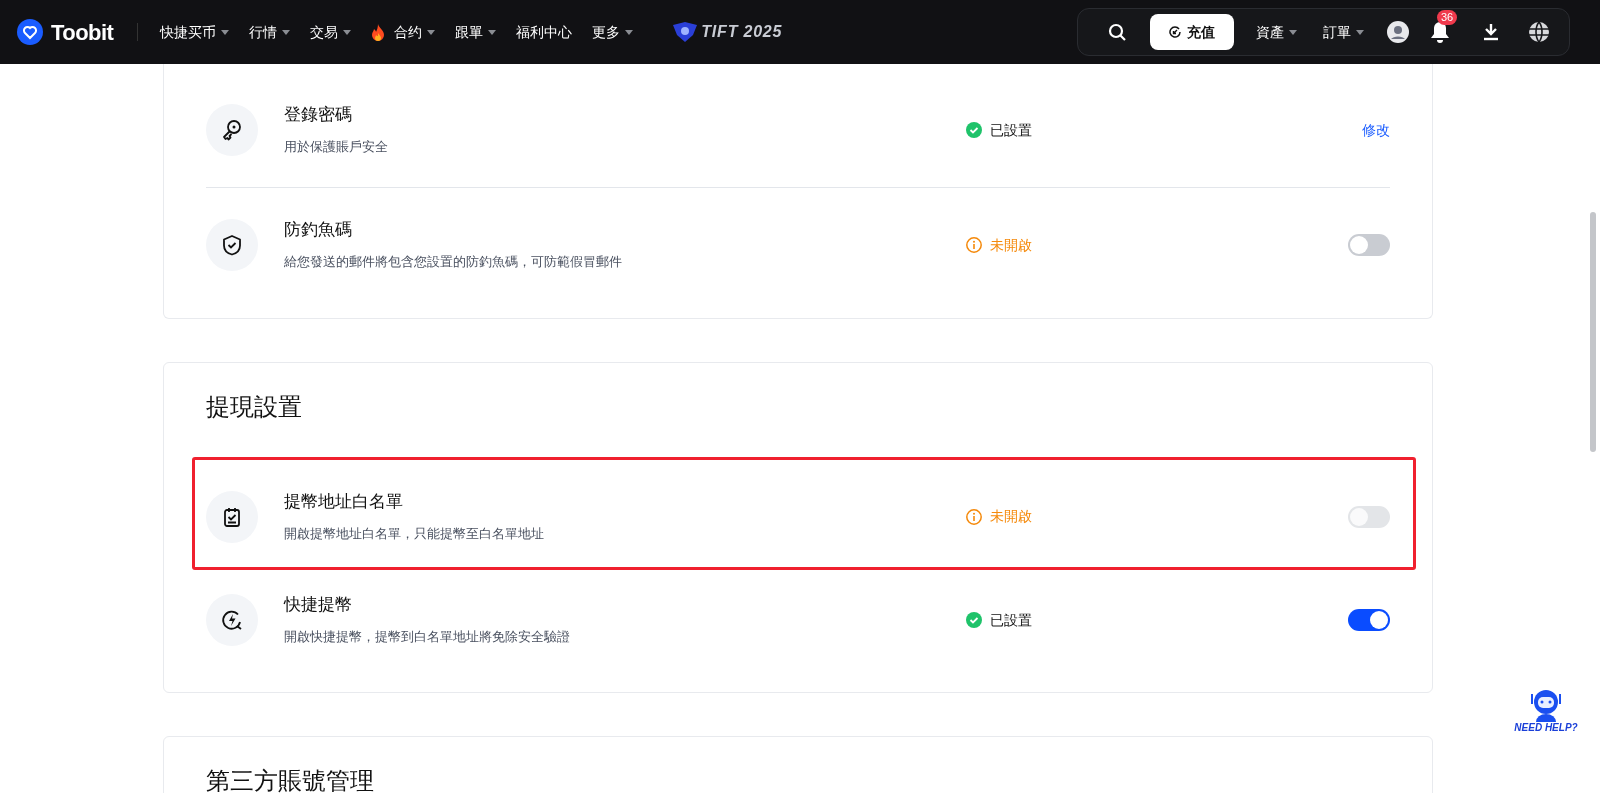 Image resolution: width=1600 pixels, height=793 pixels. What do you see at coordinates (318, 115) in the screenshot?
I see `setting-title: 登錄密碼` at bounding box center [318, 115].